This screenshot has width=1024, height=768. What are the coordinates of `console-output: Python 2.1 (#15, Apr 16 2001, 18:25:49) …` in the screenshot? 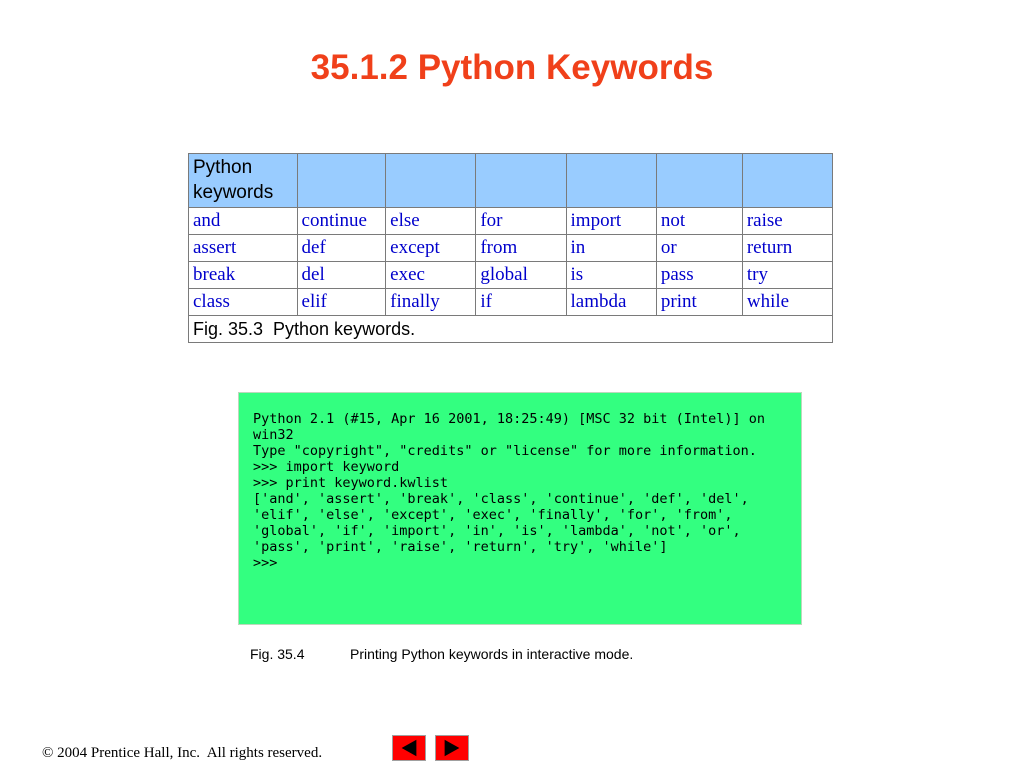 It's located at (509, 491).